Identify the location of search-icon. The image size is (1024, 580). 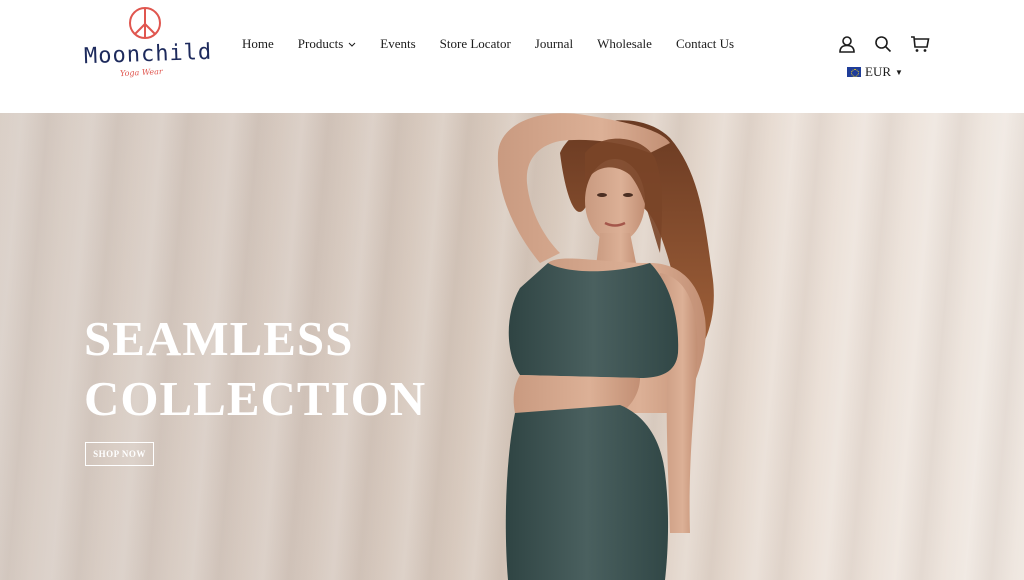
(883, 44).